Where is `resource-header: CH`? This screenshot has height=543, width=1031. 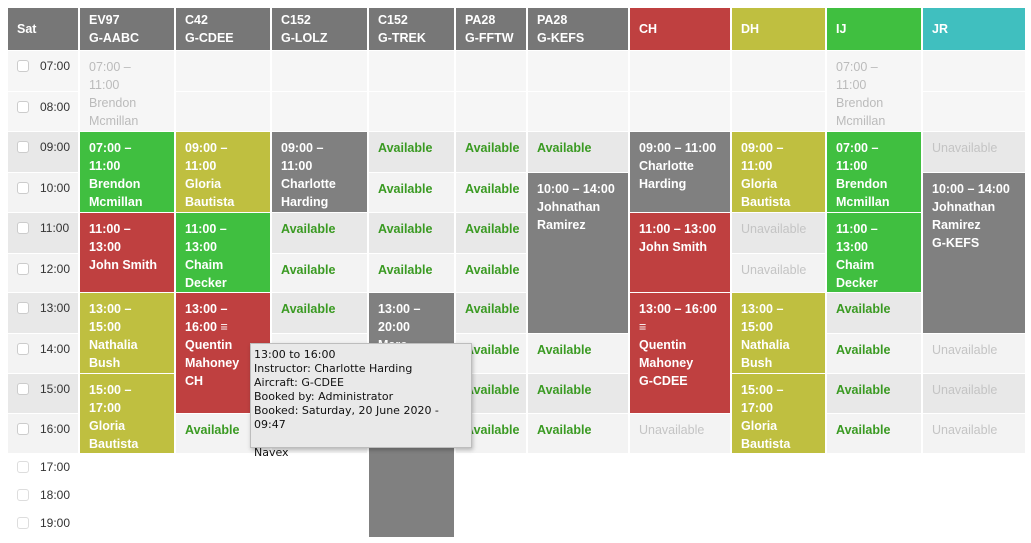
resource-header: CH is located at coordinates (680, 29).